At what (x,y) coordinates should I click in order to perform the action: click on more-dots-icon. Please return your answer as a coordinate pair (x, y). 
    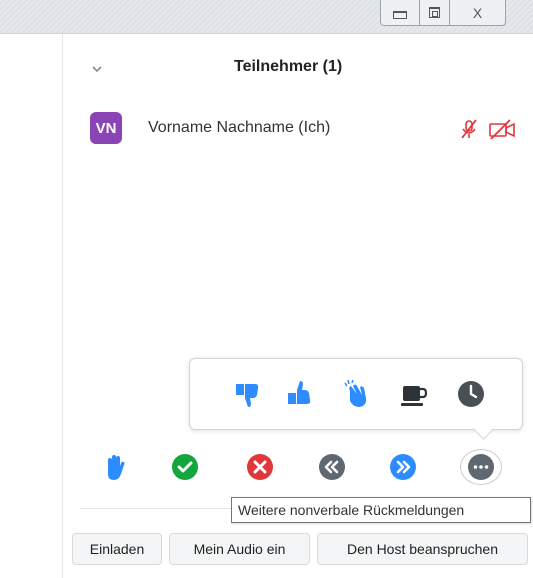
    Looking at the image, I should click on (481, 467).